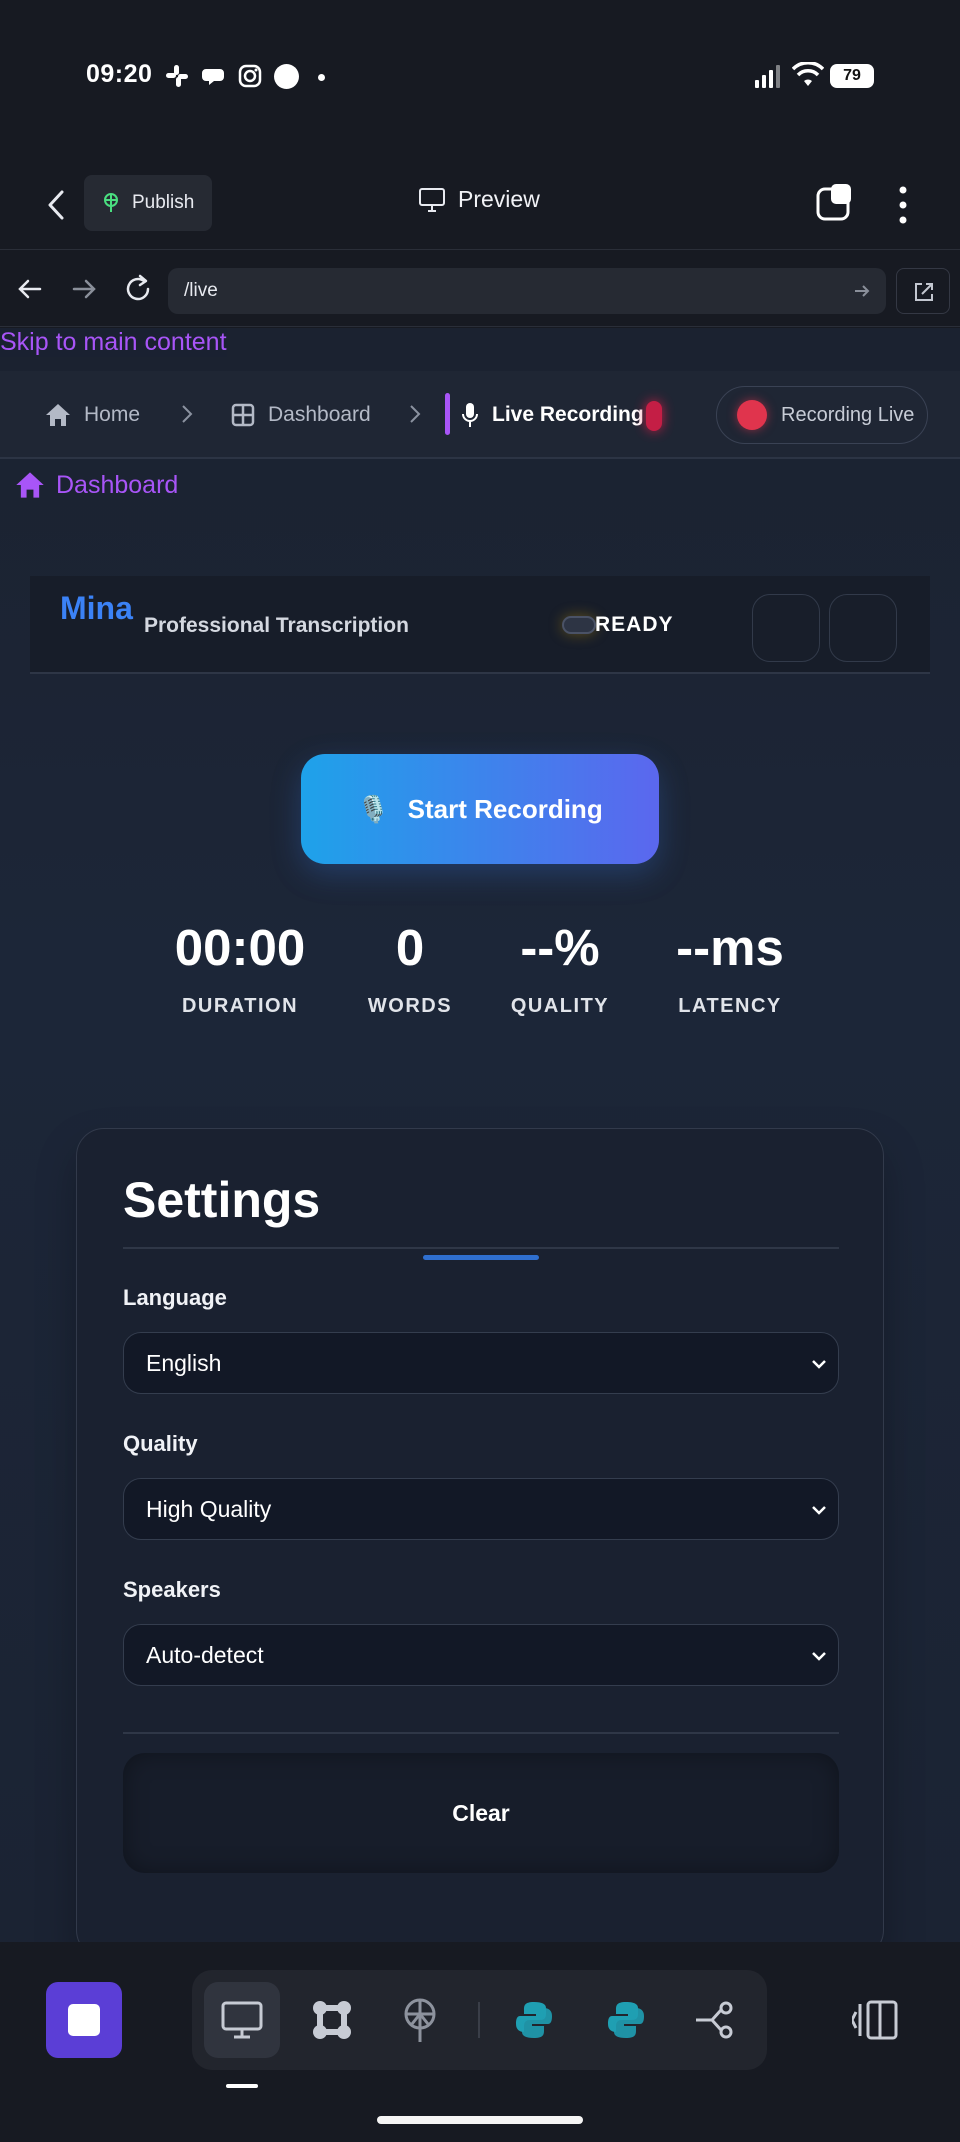  What do you see at coordinates (481, 1509) in the screenshot?
I see `quality-select: High Quality` at bounding box center [481, 1509].